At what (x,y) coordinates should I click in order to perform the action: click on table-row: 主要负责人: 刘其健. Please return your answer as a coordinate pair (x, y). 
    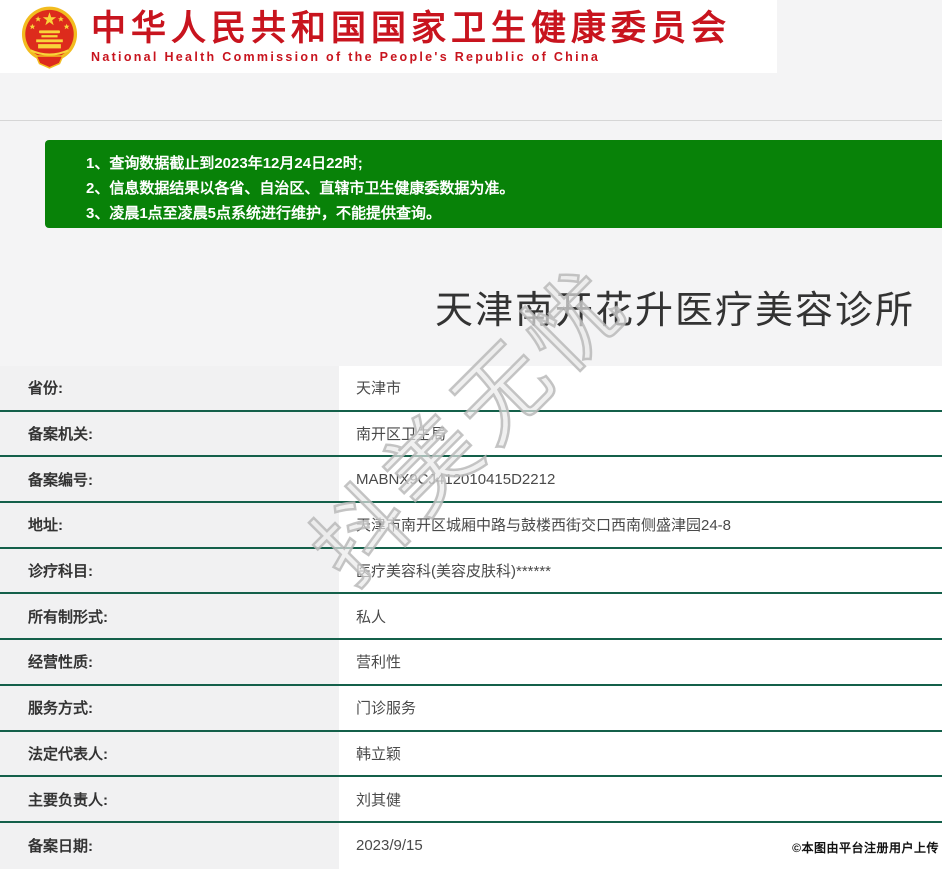
    Looking at the image, I should click on (471, 800).